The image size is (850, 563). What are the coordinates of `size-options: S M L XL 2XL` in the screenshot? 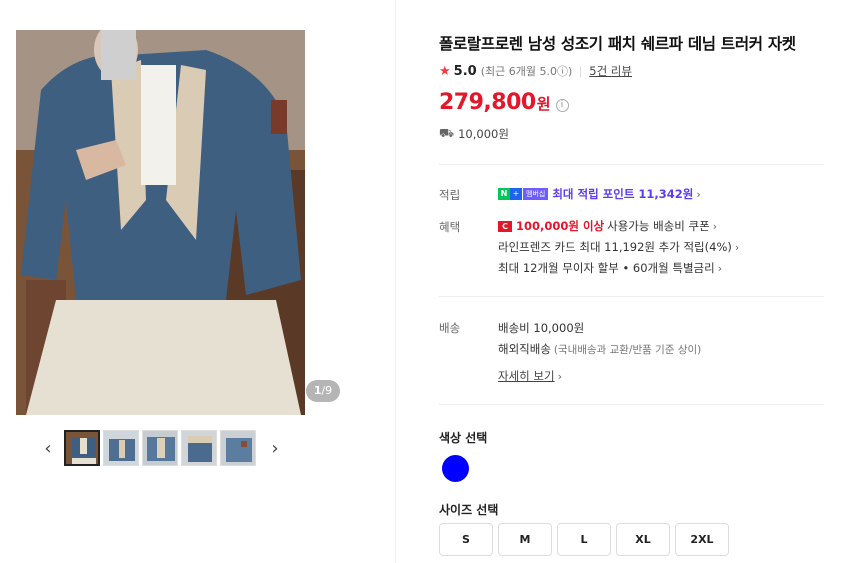 It's located at (586, 539).